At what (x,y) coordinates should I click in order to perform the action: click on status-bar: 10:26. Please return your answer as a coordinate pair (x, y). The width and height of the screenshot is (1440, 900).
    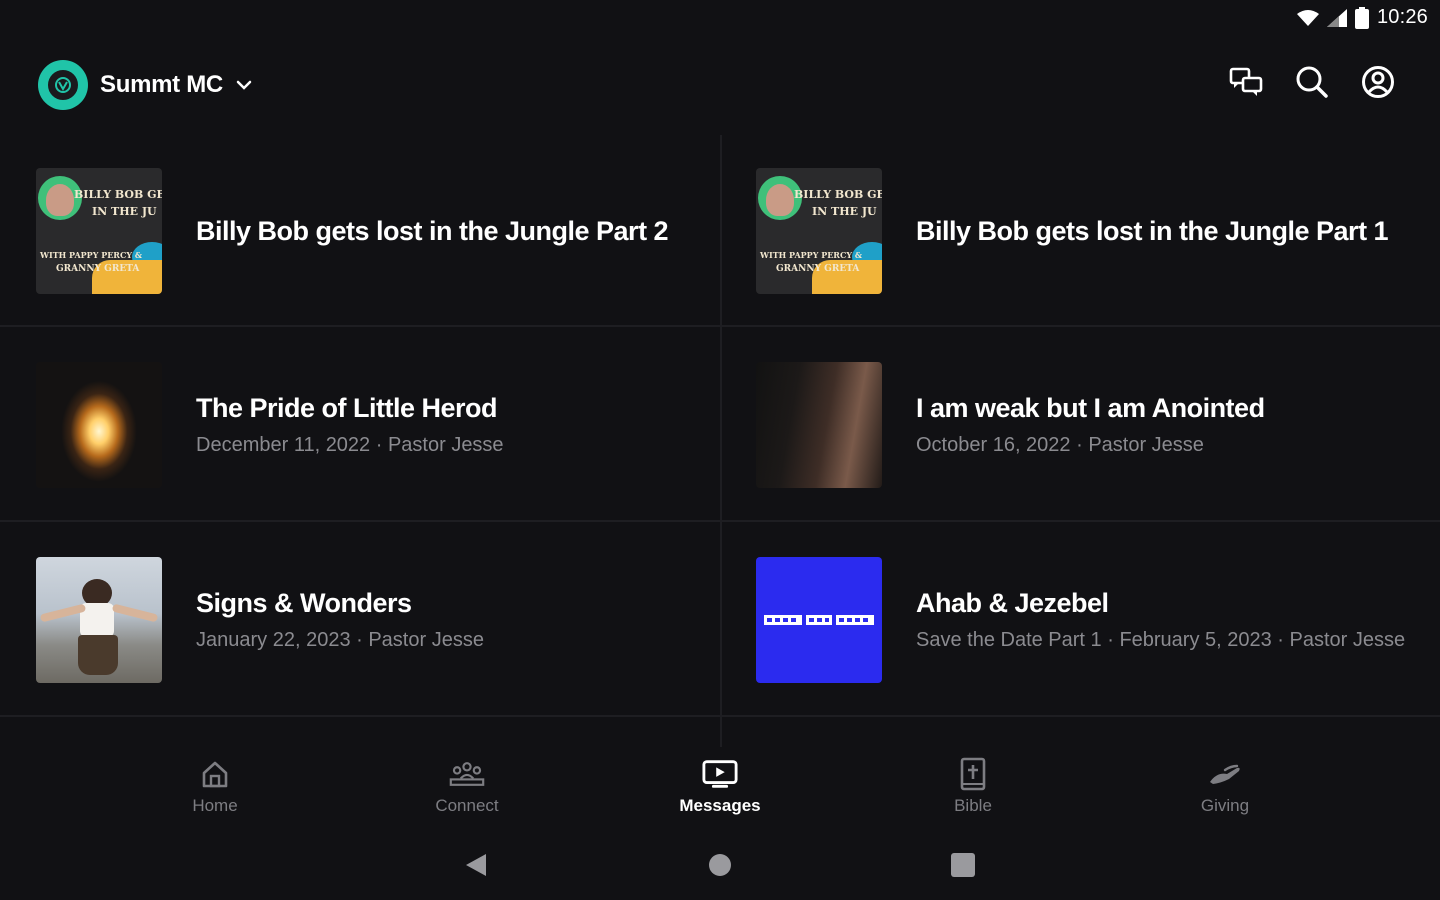
    Looking at the image, I should click on (720, 20).